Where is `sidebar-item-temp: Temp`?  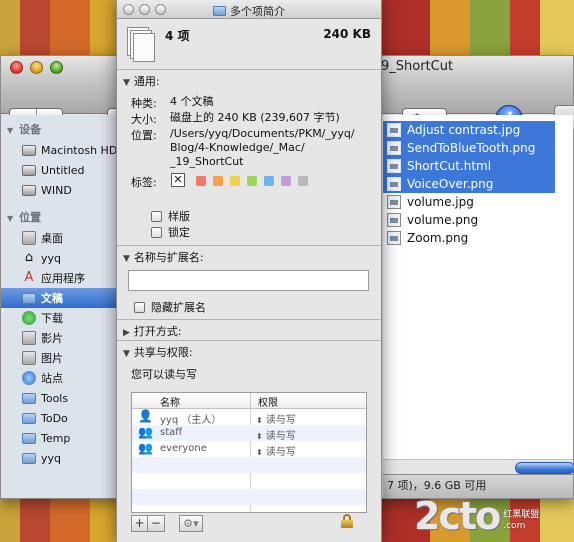
sidebar-item-temp: Temp is located at coordinates (58, 438).